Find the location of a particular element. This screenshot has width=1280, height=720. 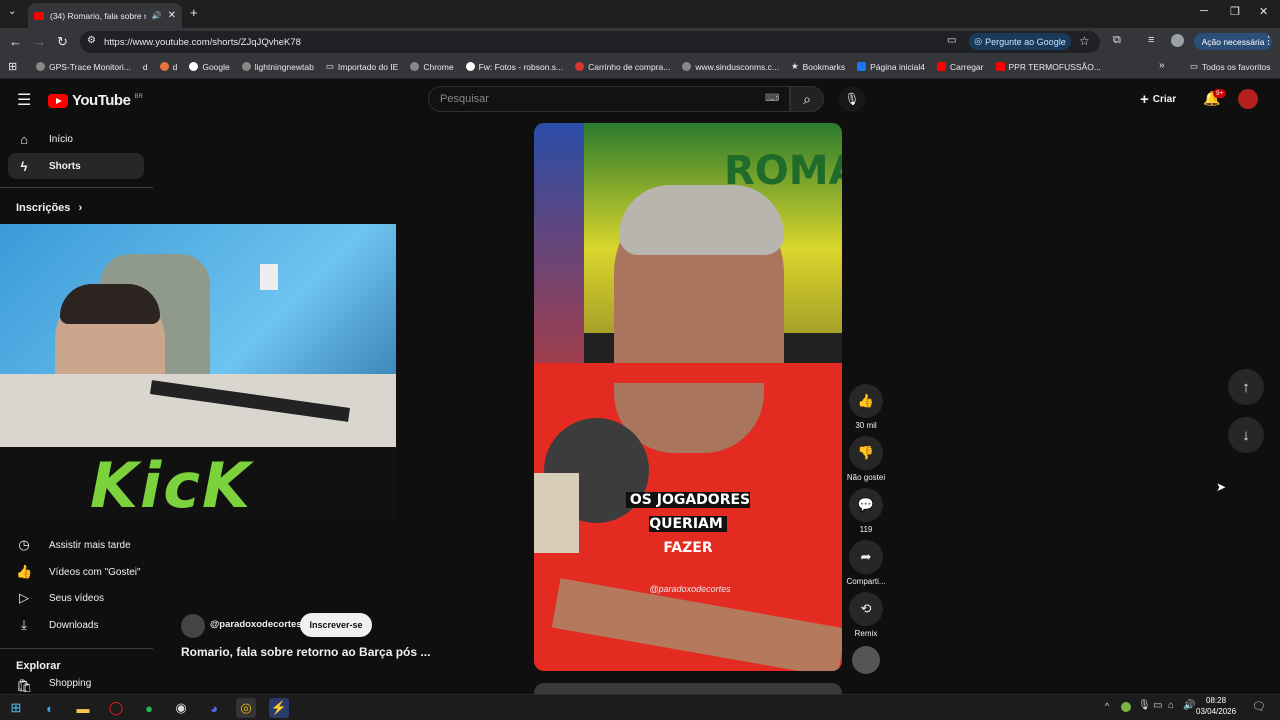

bookmark-item: ★ Bookmarks is located at coordinates (818, 66).